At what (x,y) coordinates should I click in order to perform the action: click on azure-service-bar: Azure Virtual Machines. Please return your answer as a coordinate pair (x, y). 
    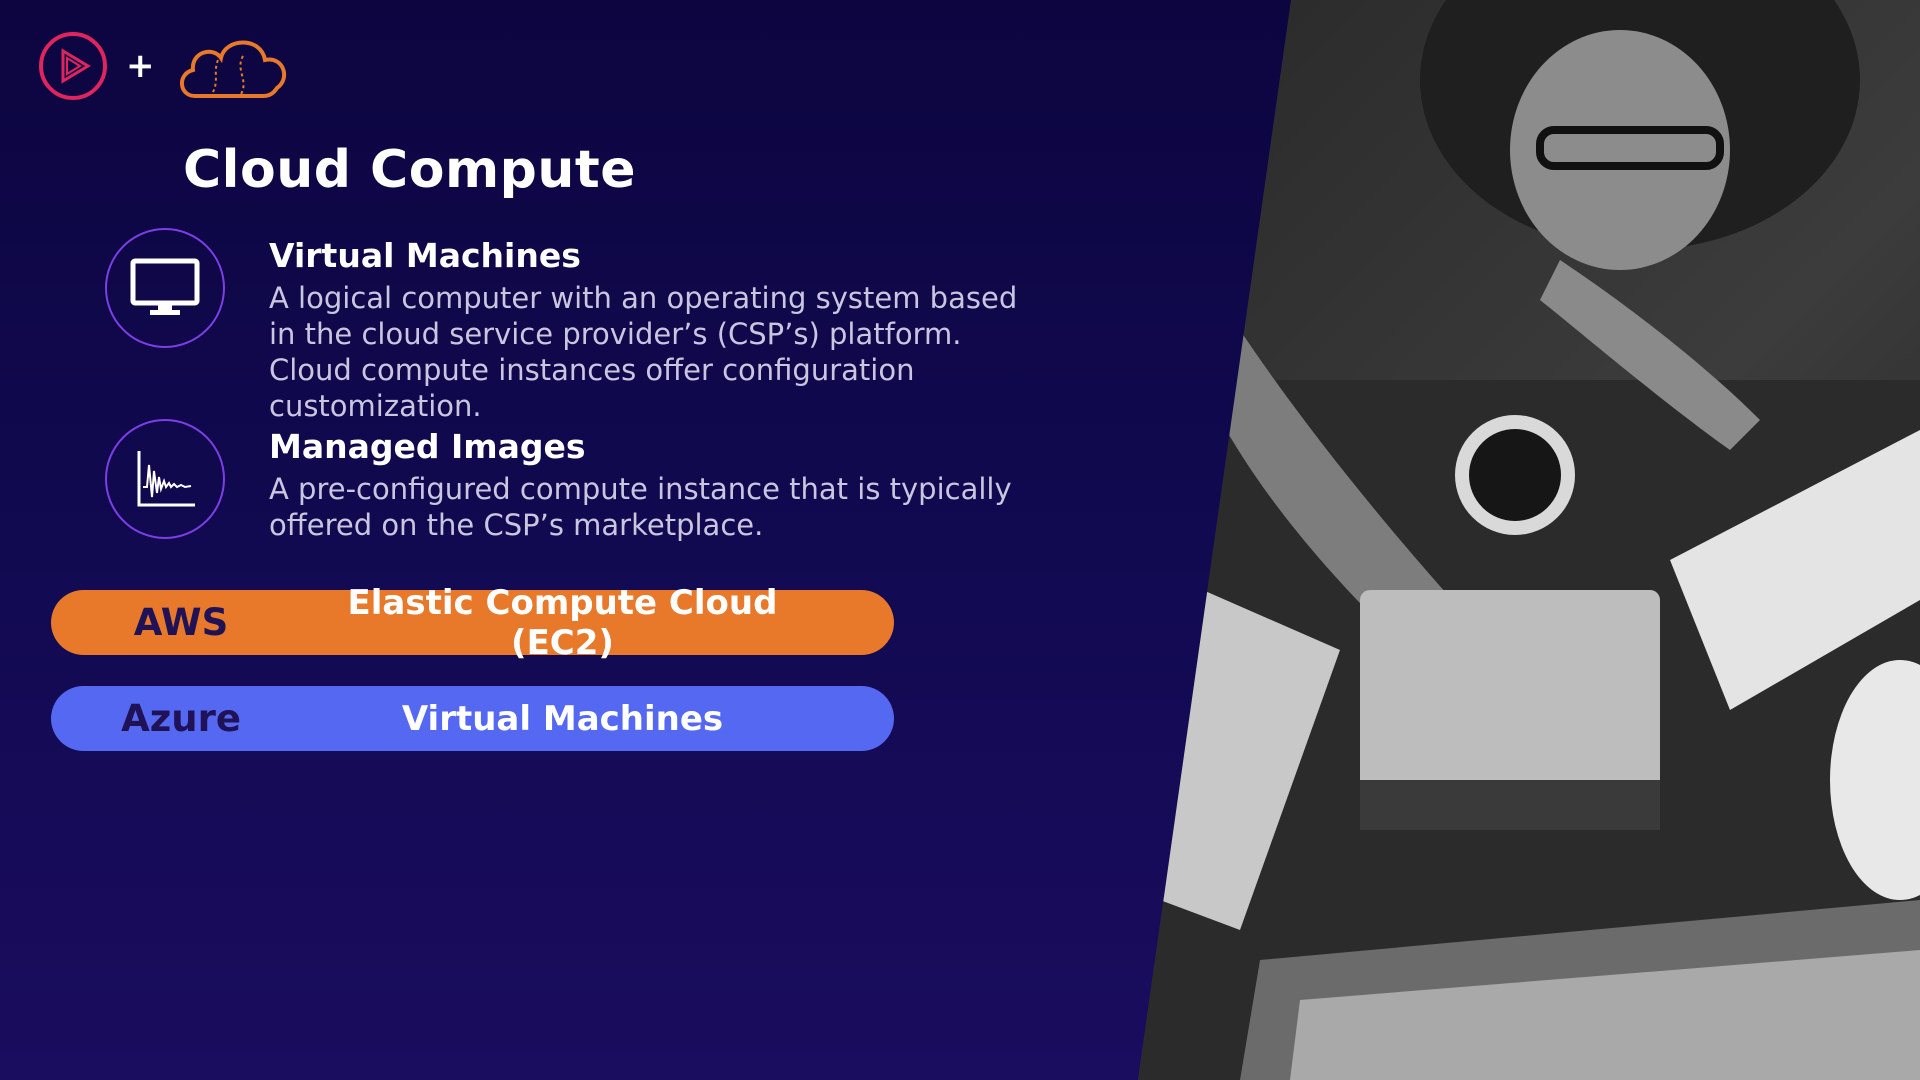
    Looking at the image, I should click on (472, 718).